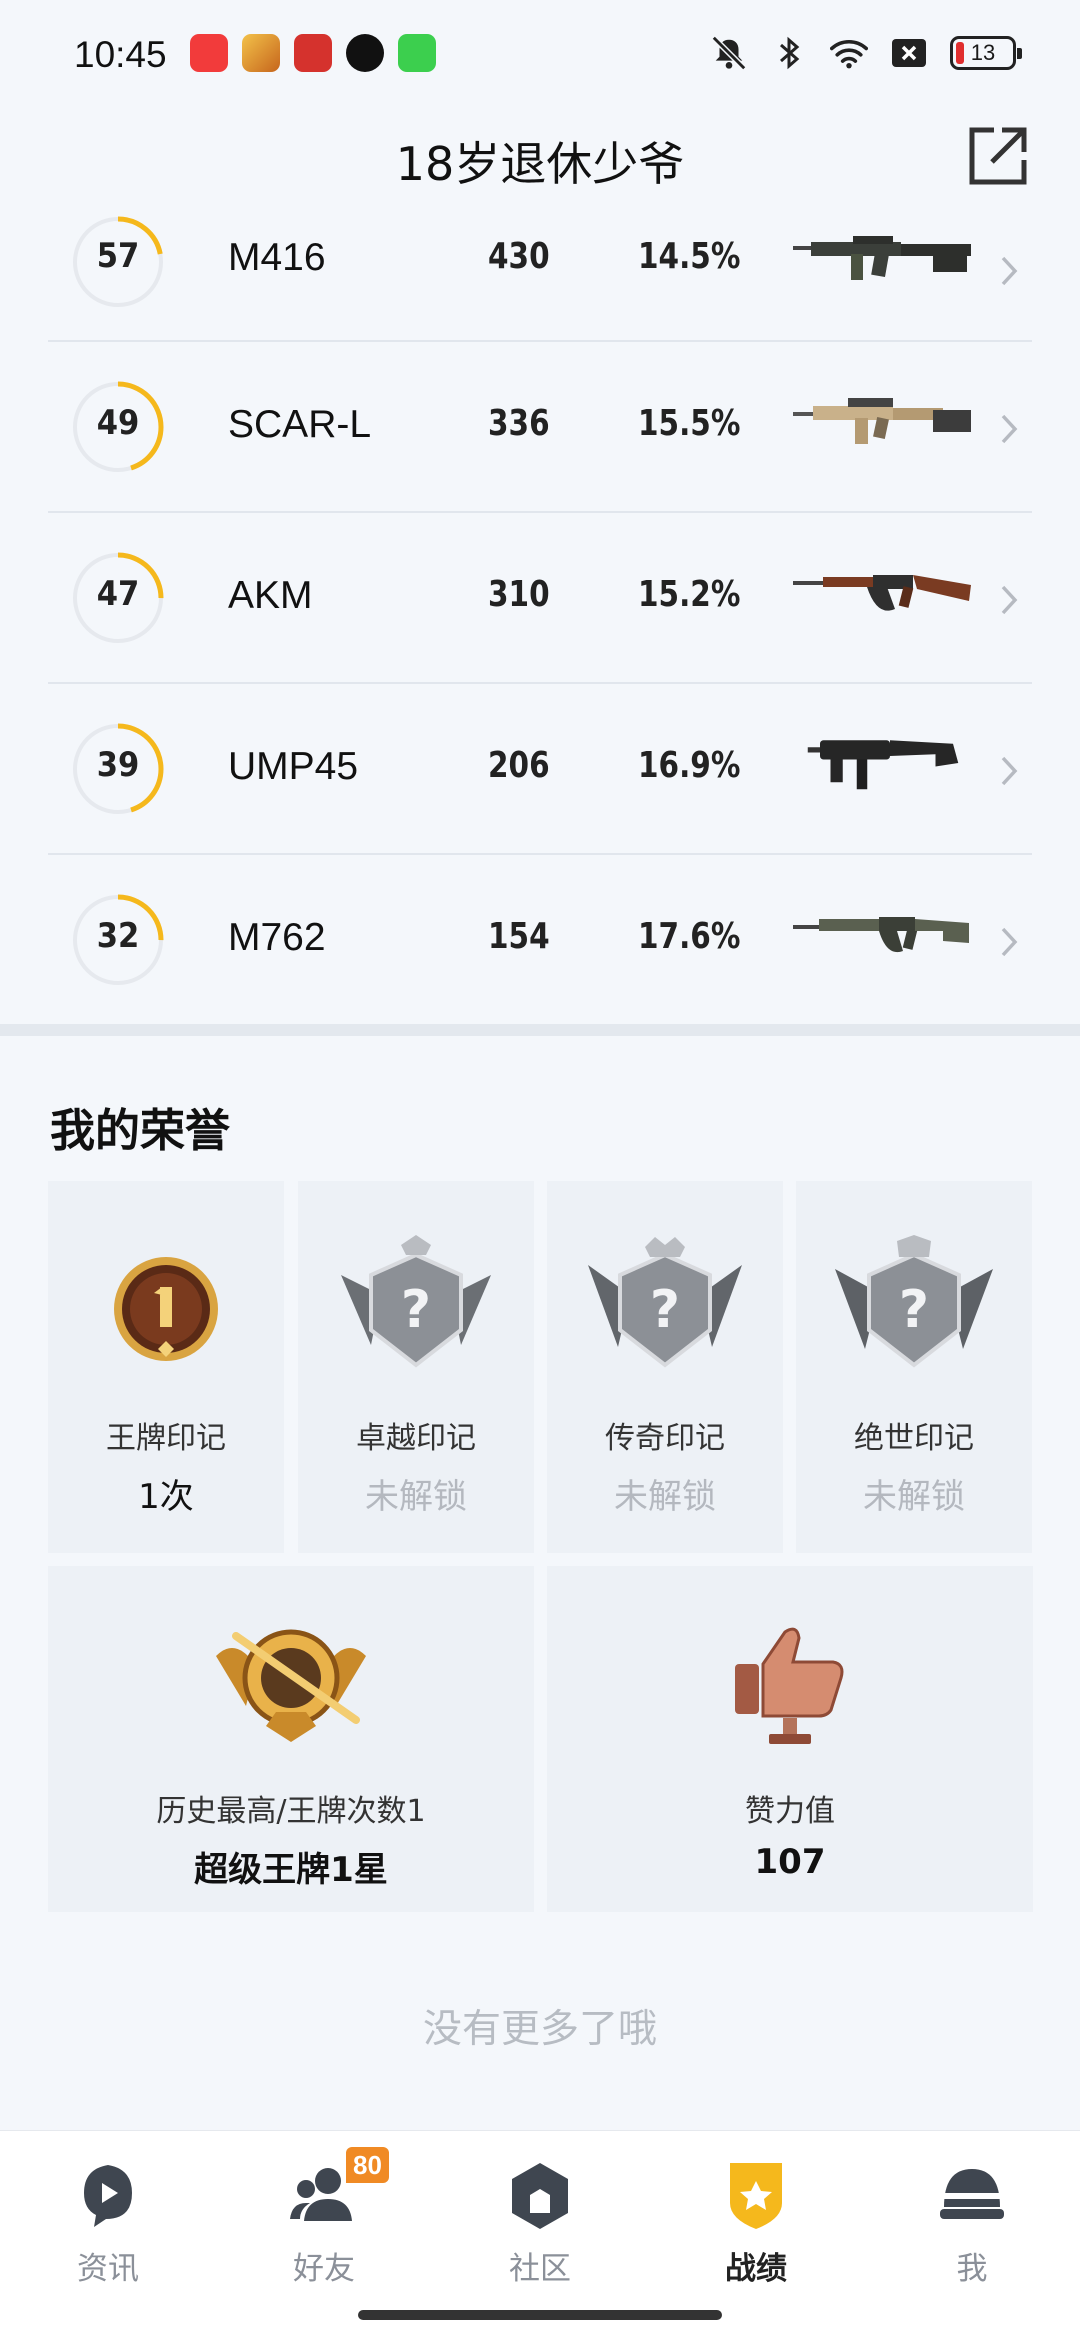 The width and height of the screenshot is (1080, 2340). I want to click on honor-card-peerless-mark: ? 绝世印记 未解锁, so click(914, 1367).